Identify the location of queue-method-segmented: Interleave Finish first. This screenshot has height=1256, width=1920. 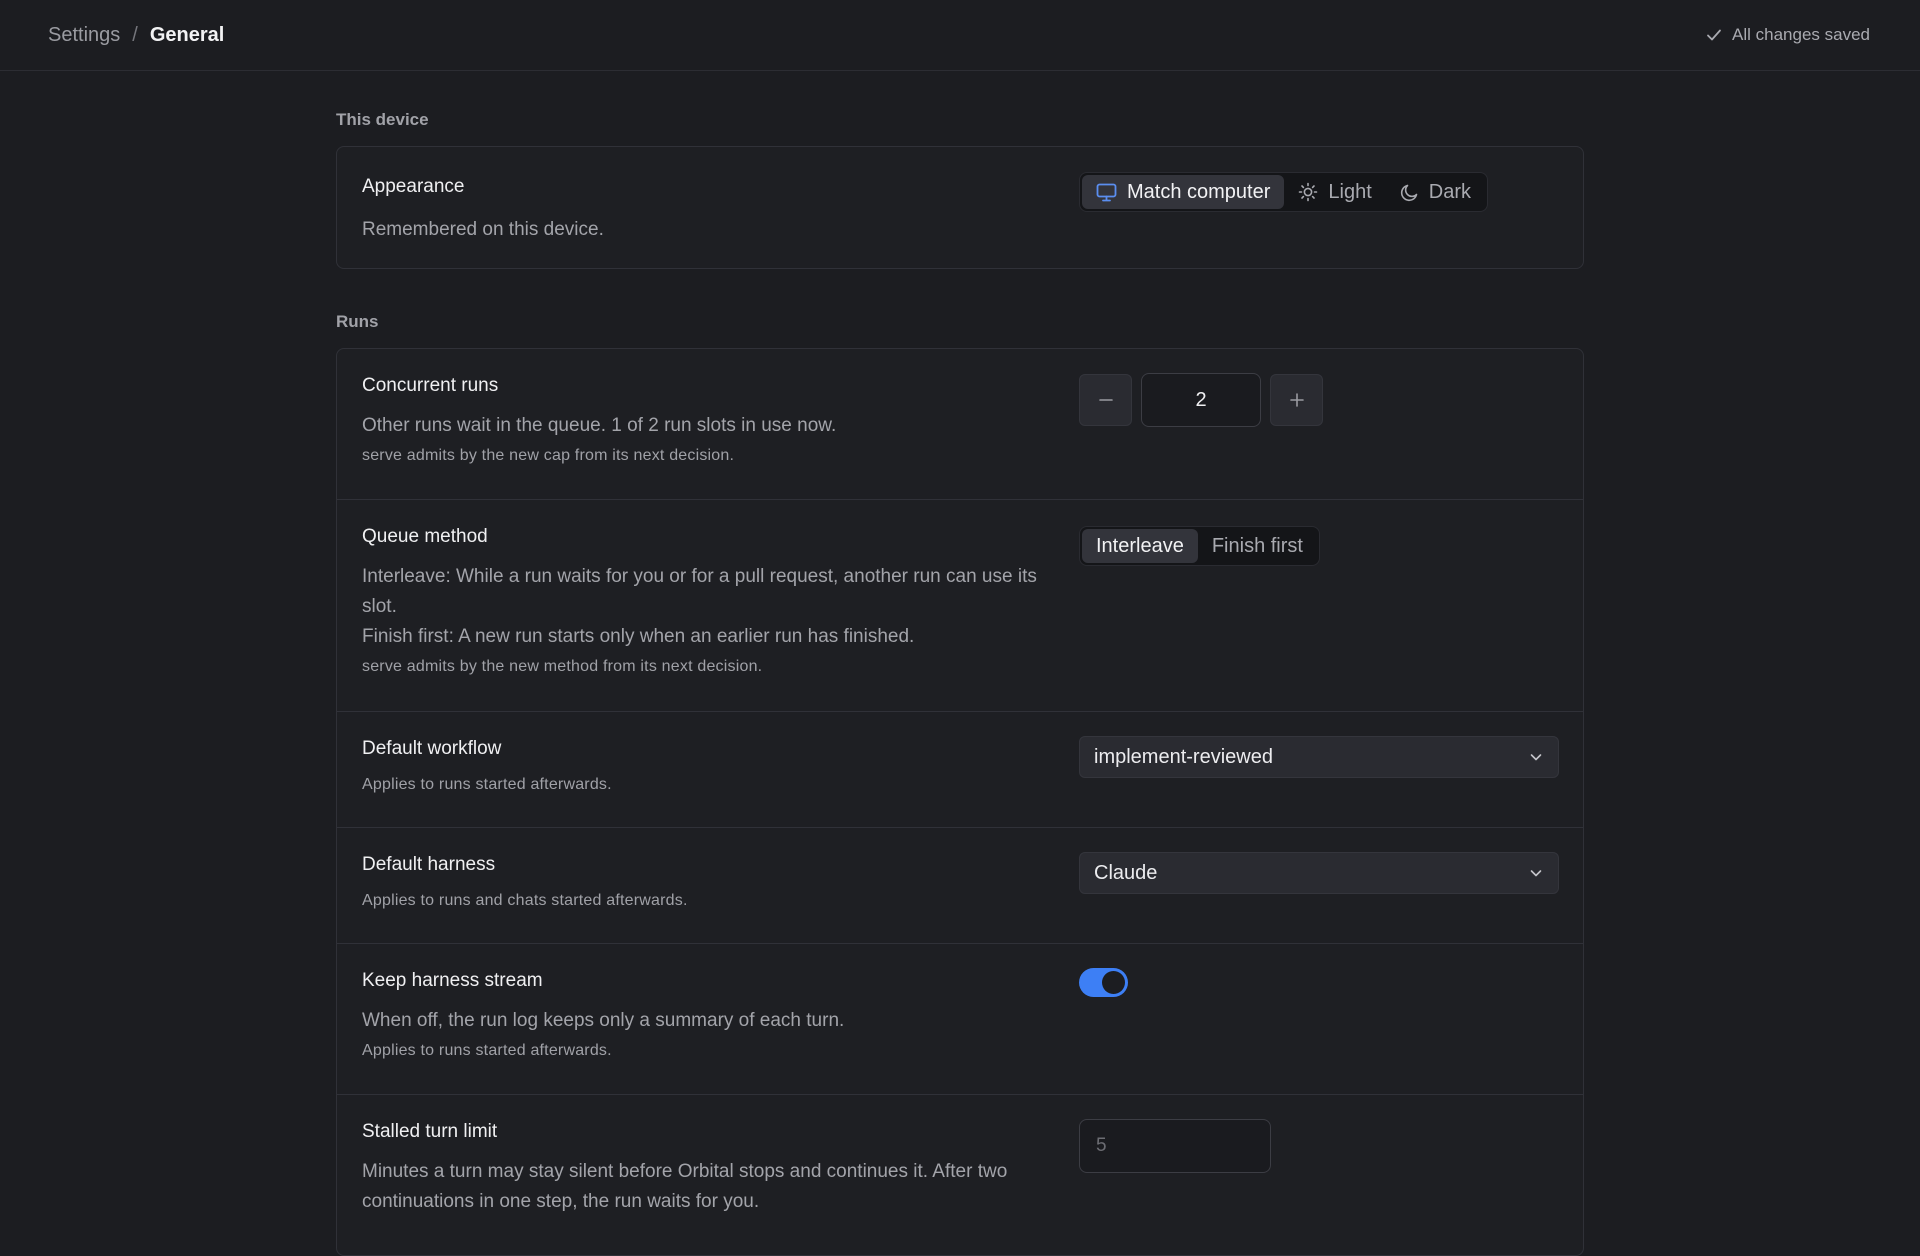
(1199, 546).